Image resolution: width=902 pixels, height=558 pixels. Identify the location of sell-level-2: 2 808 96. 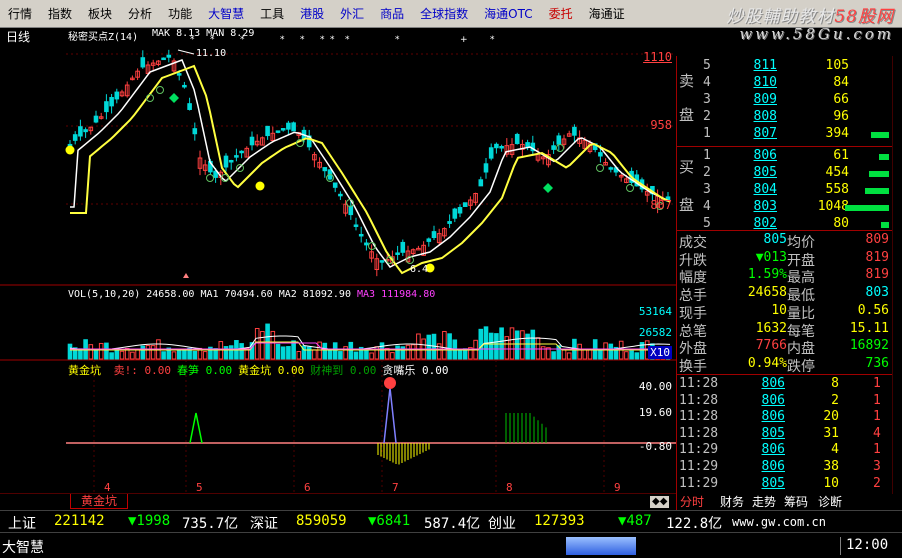
(786, 117).